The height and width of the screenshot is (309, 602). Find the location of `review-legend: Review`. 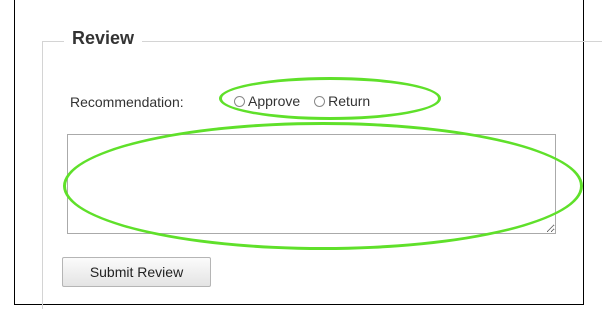

review-legend: Review is located at coordinates (103, 38).